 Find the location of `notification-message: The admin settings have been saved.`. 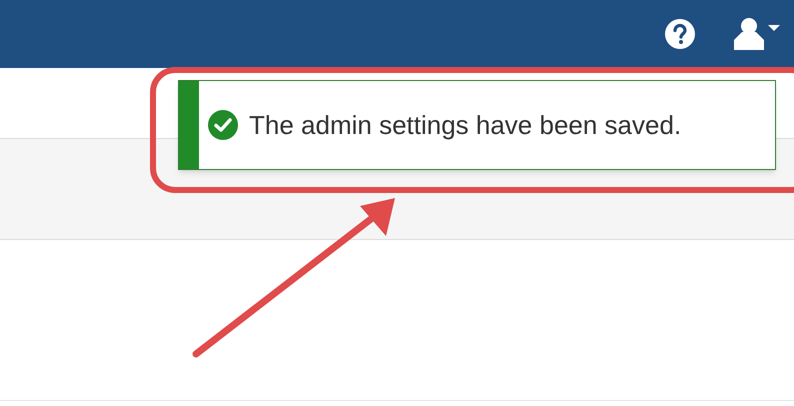

notification-message: The admin settings have been saved. is located at coordinates (465, 125).